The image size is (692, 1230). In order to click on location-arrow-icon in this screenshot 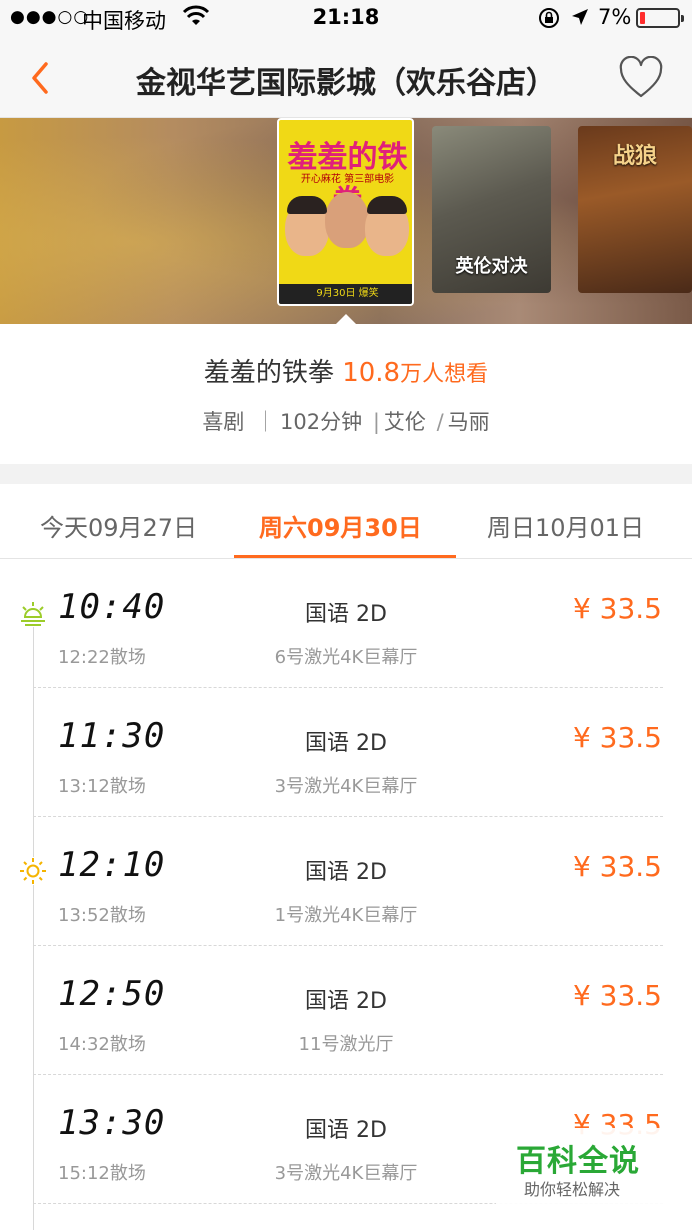, I will do `click(580, 17)`.